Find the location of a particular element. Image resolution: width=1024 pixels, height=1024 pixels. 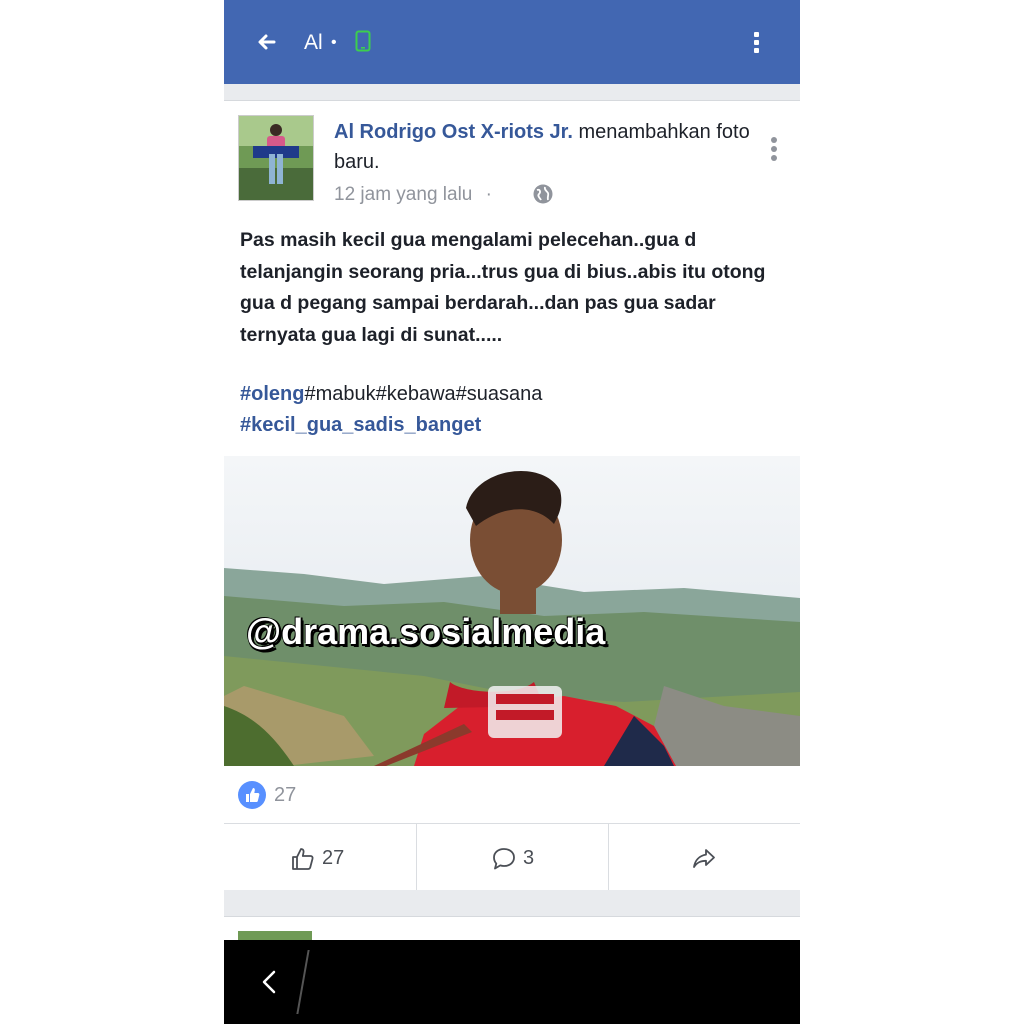

feed-gap is located at coordinates (512, 92).